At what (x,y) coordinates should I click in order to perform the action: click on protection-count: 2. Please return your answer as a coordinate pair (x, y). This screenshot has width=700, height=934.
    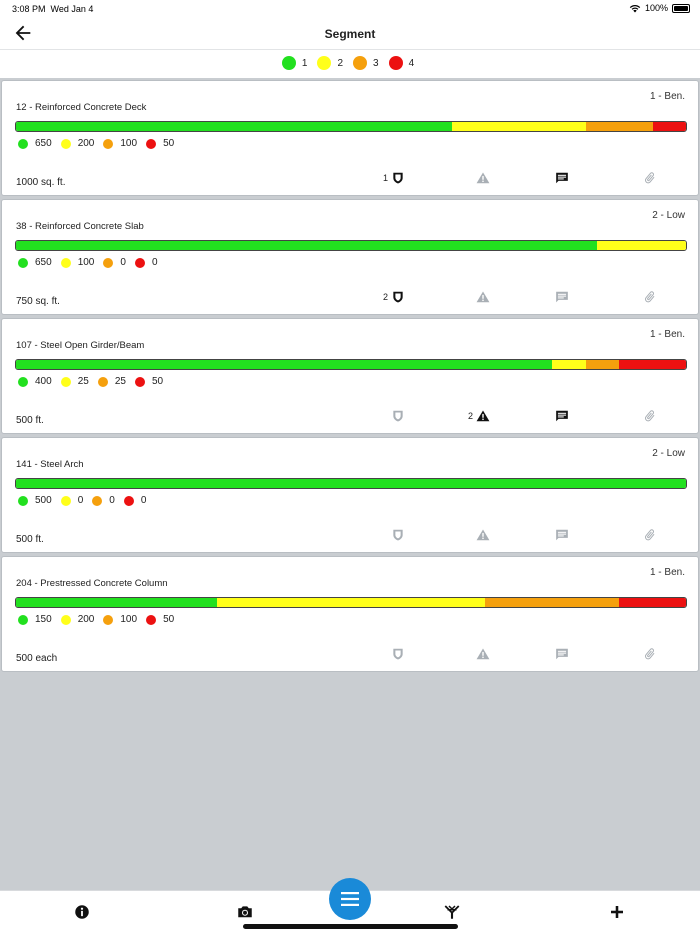
    Looking at the image, I should click on (385, 297).